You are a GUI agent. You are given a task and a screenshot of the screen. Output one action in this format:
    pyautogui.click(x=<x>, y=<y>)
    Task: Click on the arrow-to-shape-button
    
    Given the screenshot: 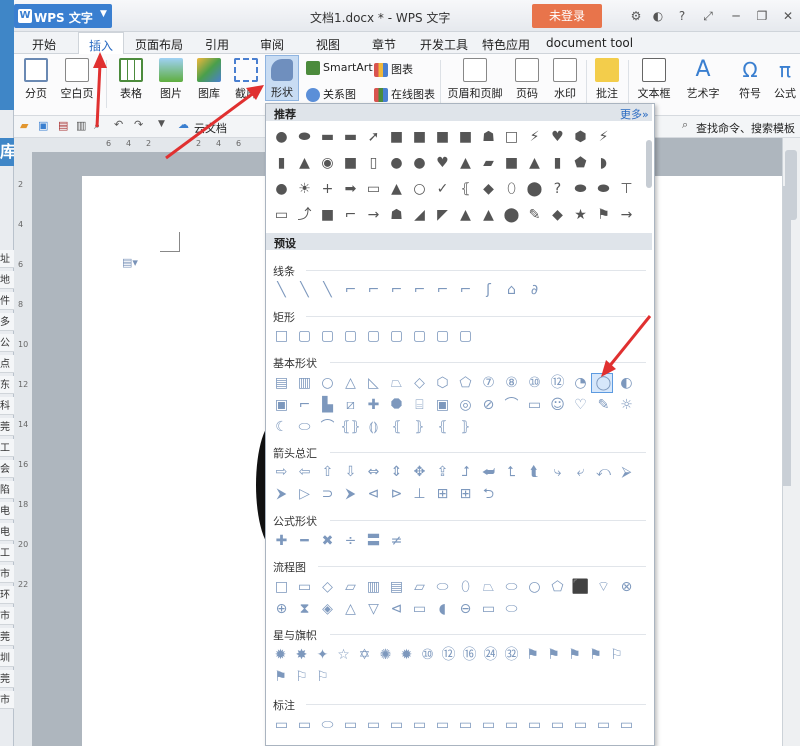 What is the action you would take?
    pyautogui.click(x=214, y=122)
    